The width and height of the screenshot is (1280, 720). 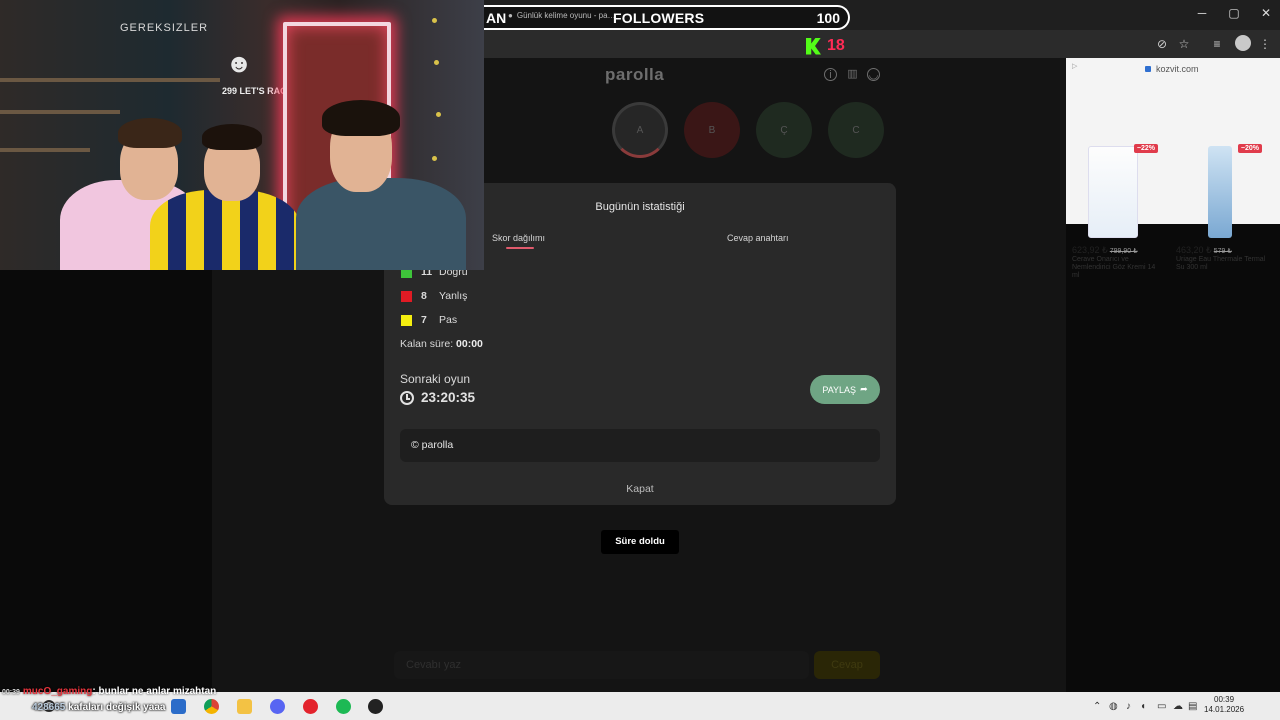 What do you see at coordinates (310, 706) in the screenshot?
I see `red-app-icon` at bounding box center [310, 706].